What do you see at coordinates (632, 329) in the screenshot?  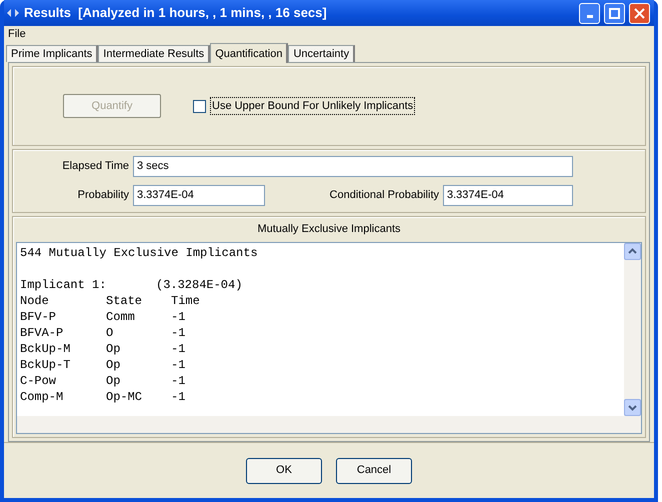 I see `vertical-scrollbar` at bounding box center [632, 329].